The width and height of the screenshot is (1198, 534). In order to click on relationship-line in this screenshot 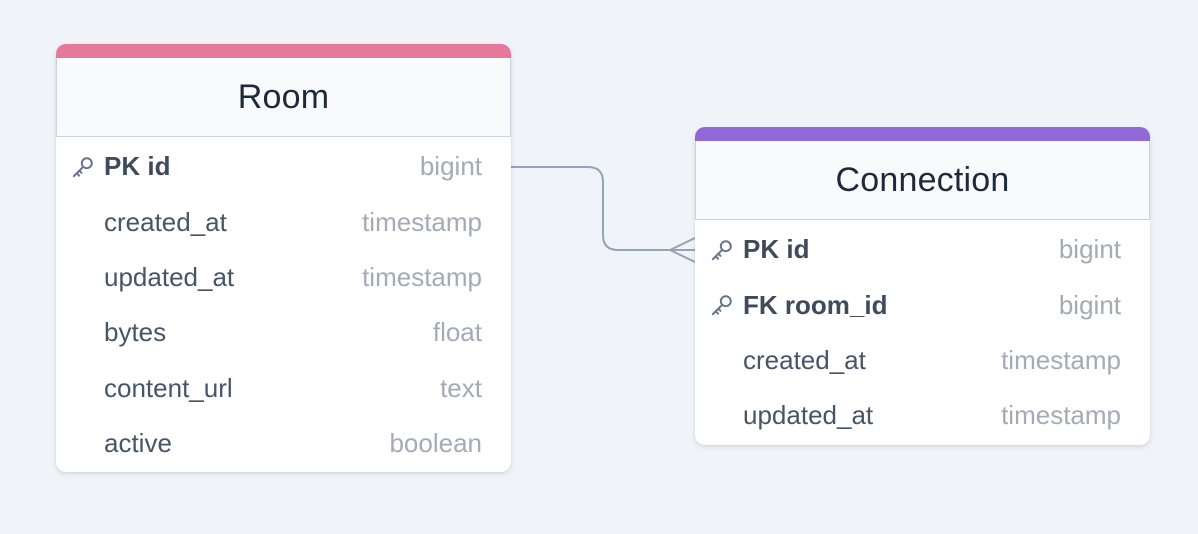, I will do `click(603, 208)`.